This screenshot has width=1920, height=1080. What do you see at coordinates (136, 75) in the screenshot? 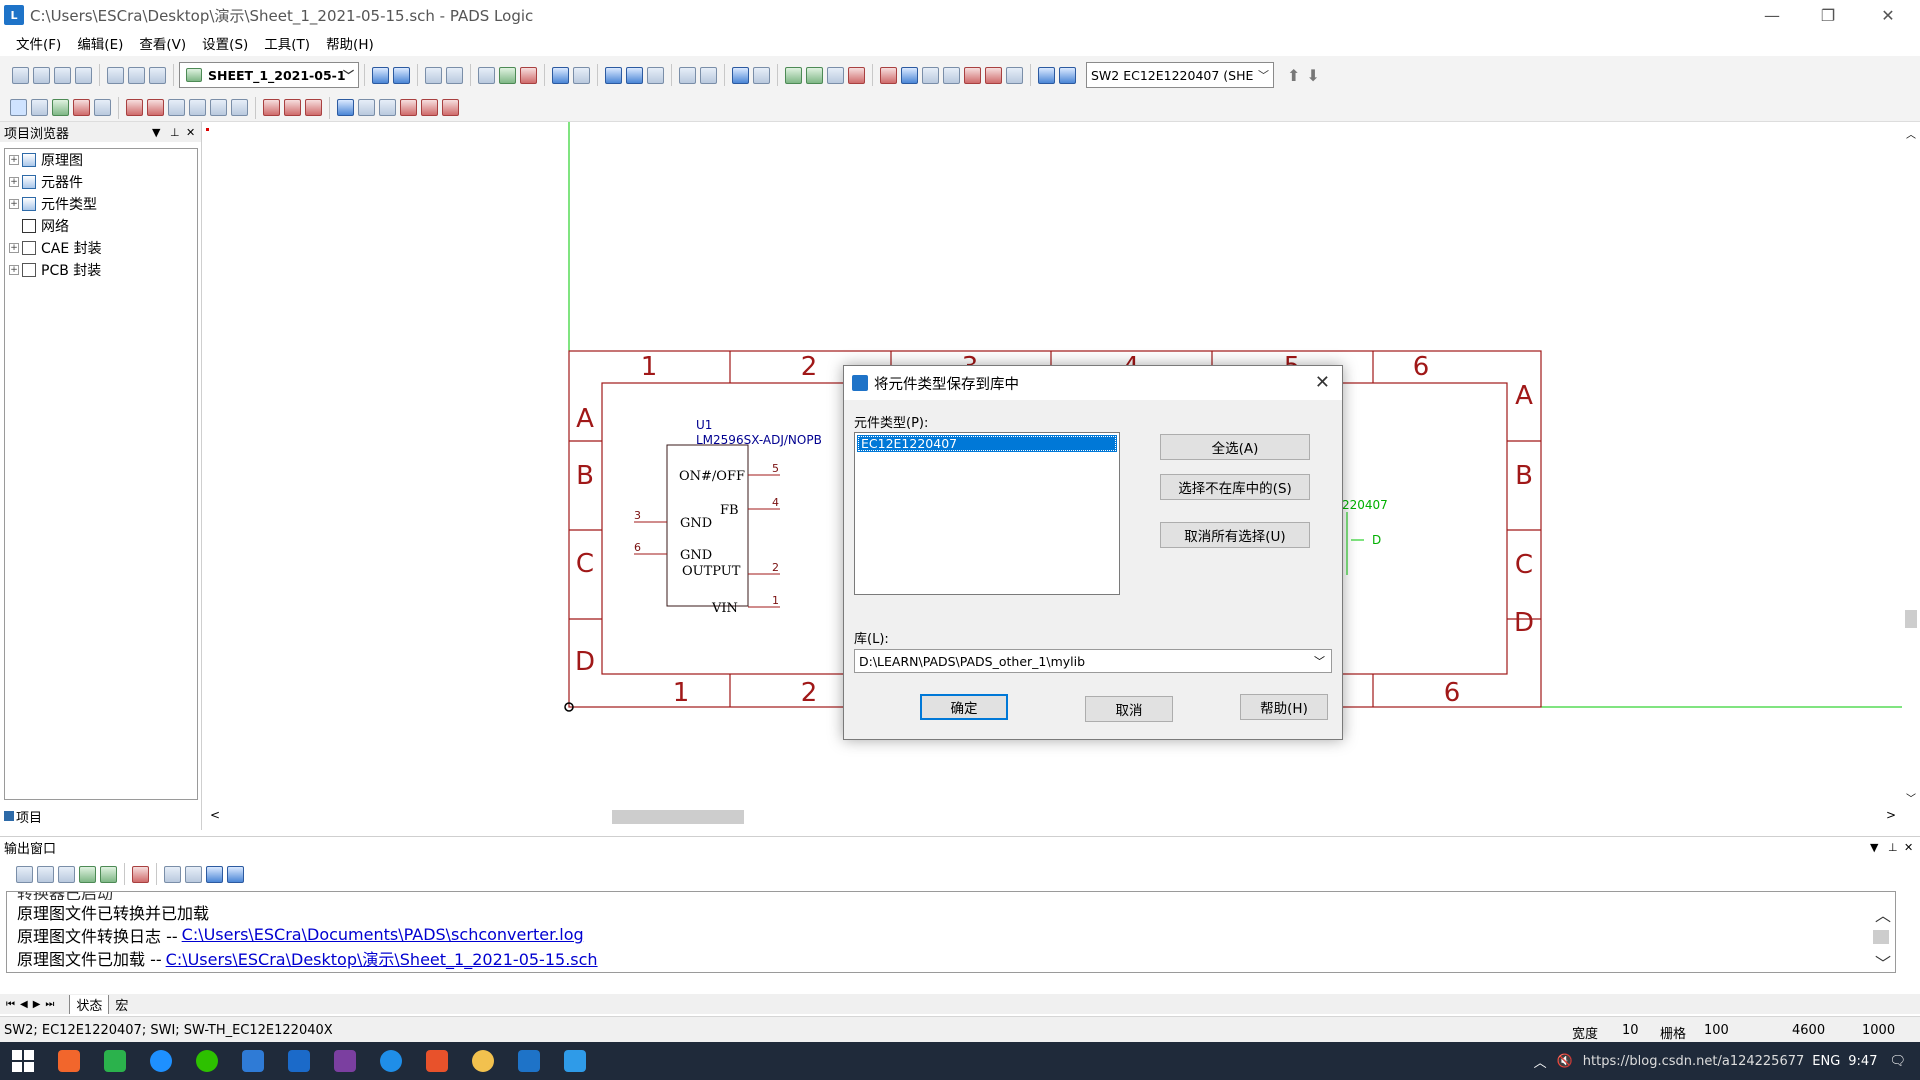
I see `copy-icon` at bounding box center [136, 75].